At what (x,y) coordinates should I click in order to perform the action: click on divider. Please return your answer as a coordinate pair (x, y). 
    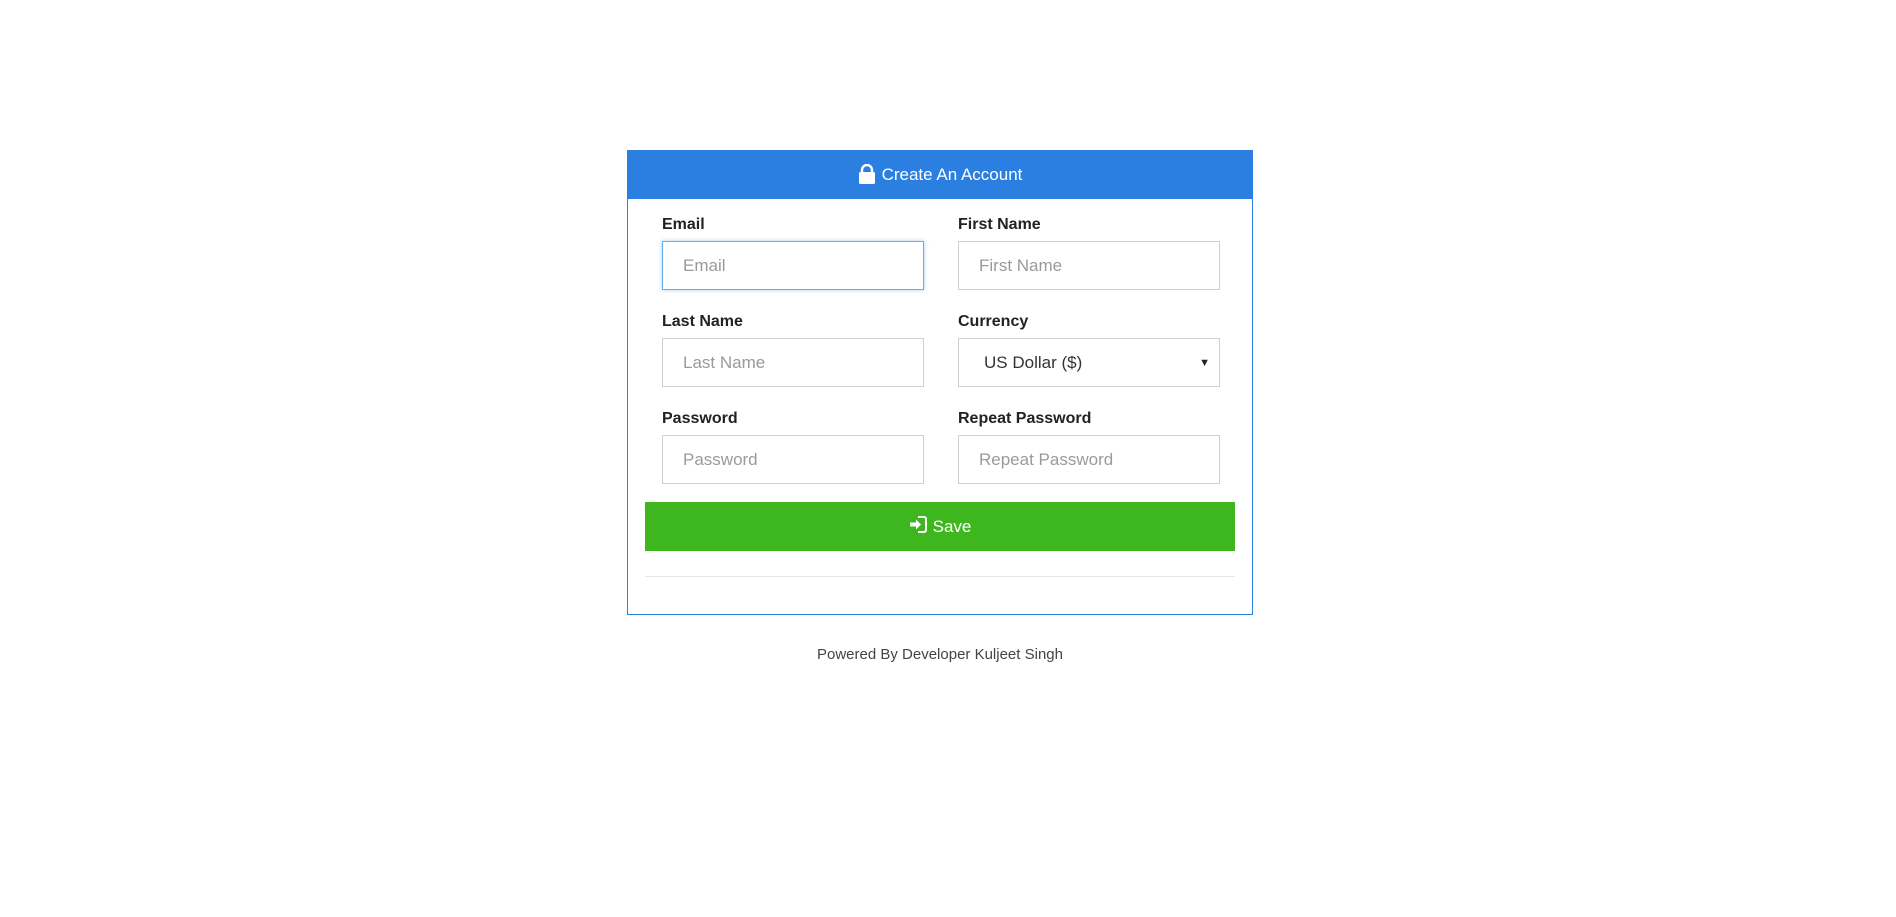
    Looking at the image, I should click on (940, 576).